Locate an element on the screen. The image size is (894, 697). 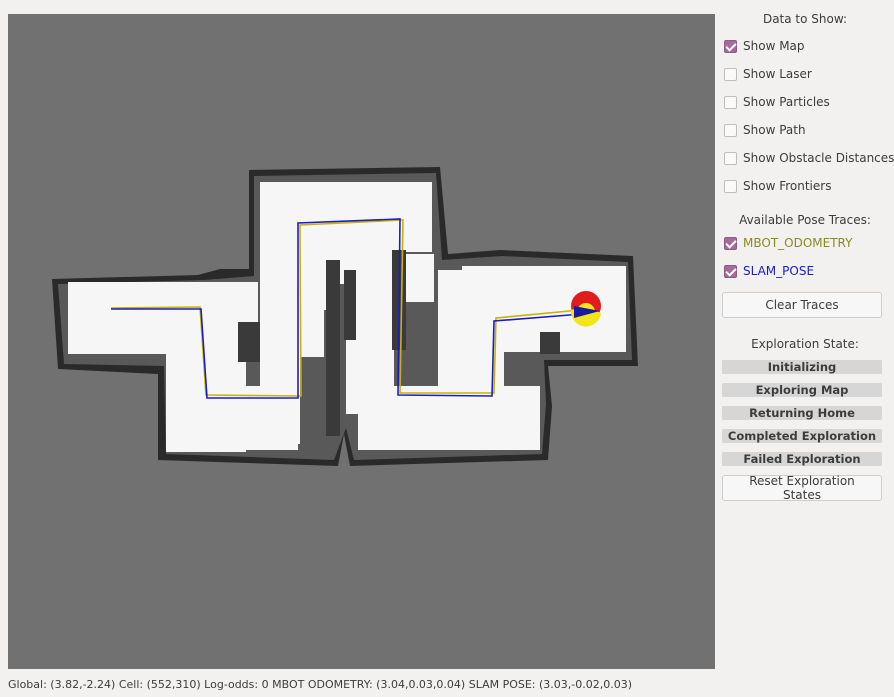
checkbox-label: Show Map is located at coordinates (774, 46).